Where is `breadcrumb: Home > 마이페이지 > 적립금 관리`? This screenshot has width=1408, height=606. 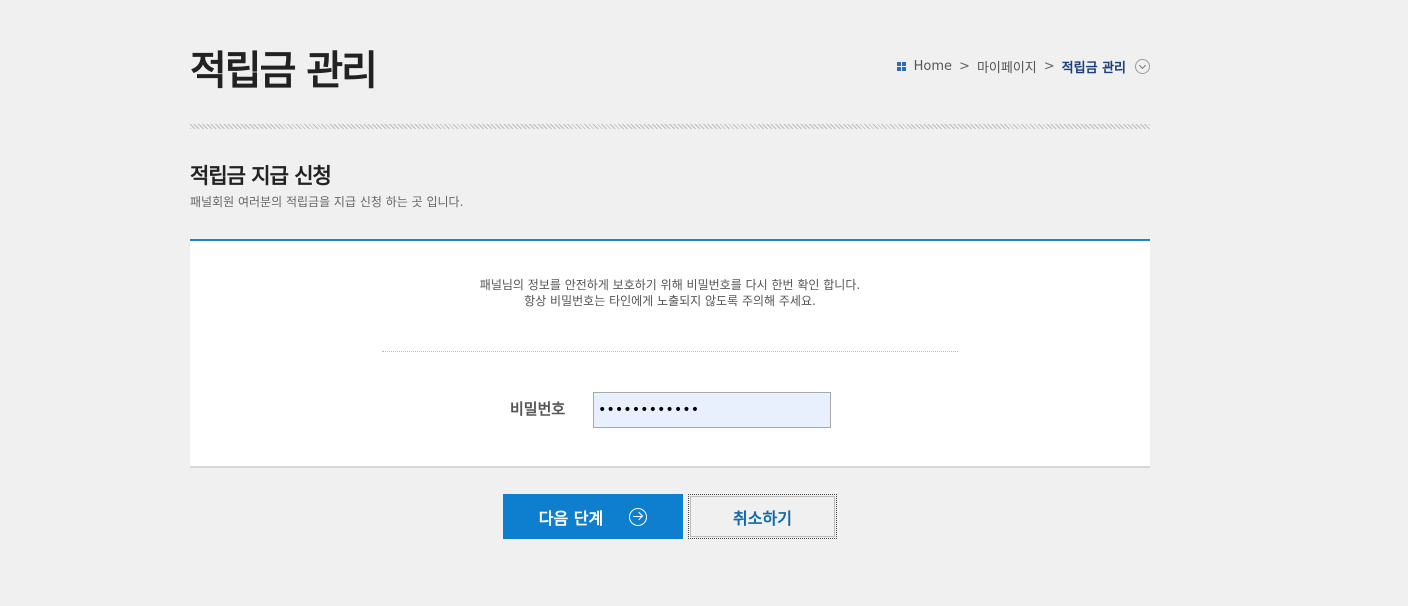 breadcrumb: Home > 마이페이지 > 적립금 관리 is located at coordinates (1023, 66).